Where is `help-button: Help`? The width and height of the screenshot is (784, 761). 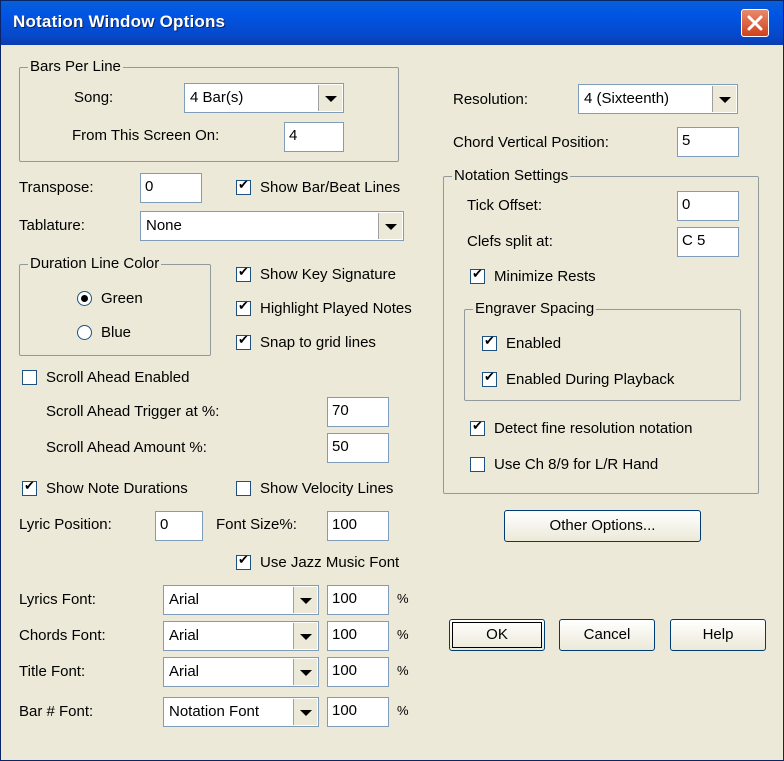 help-button: Help is located at coordinates (718, 635).